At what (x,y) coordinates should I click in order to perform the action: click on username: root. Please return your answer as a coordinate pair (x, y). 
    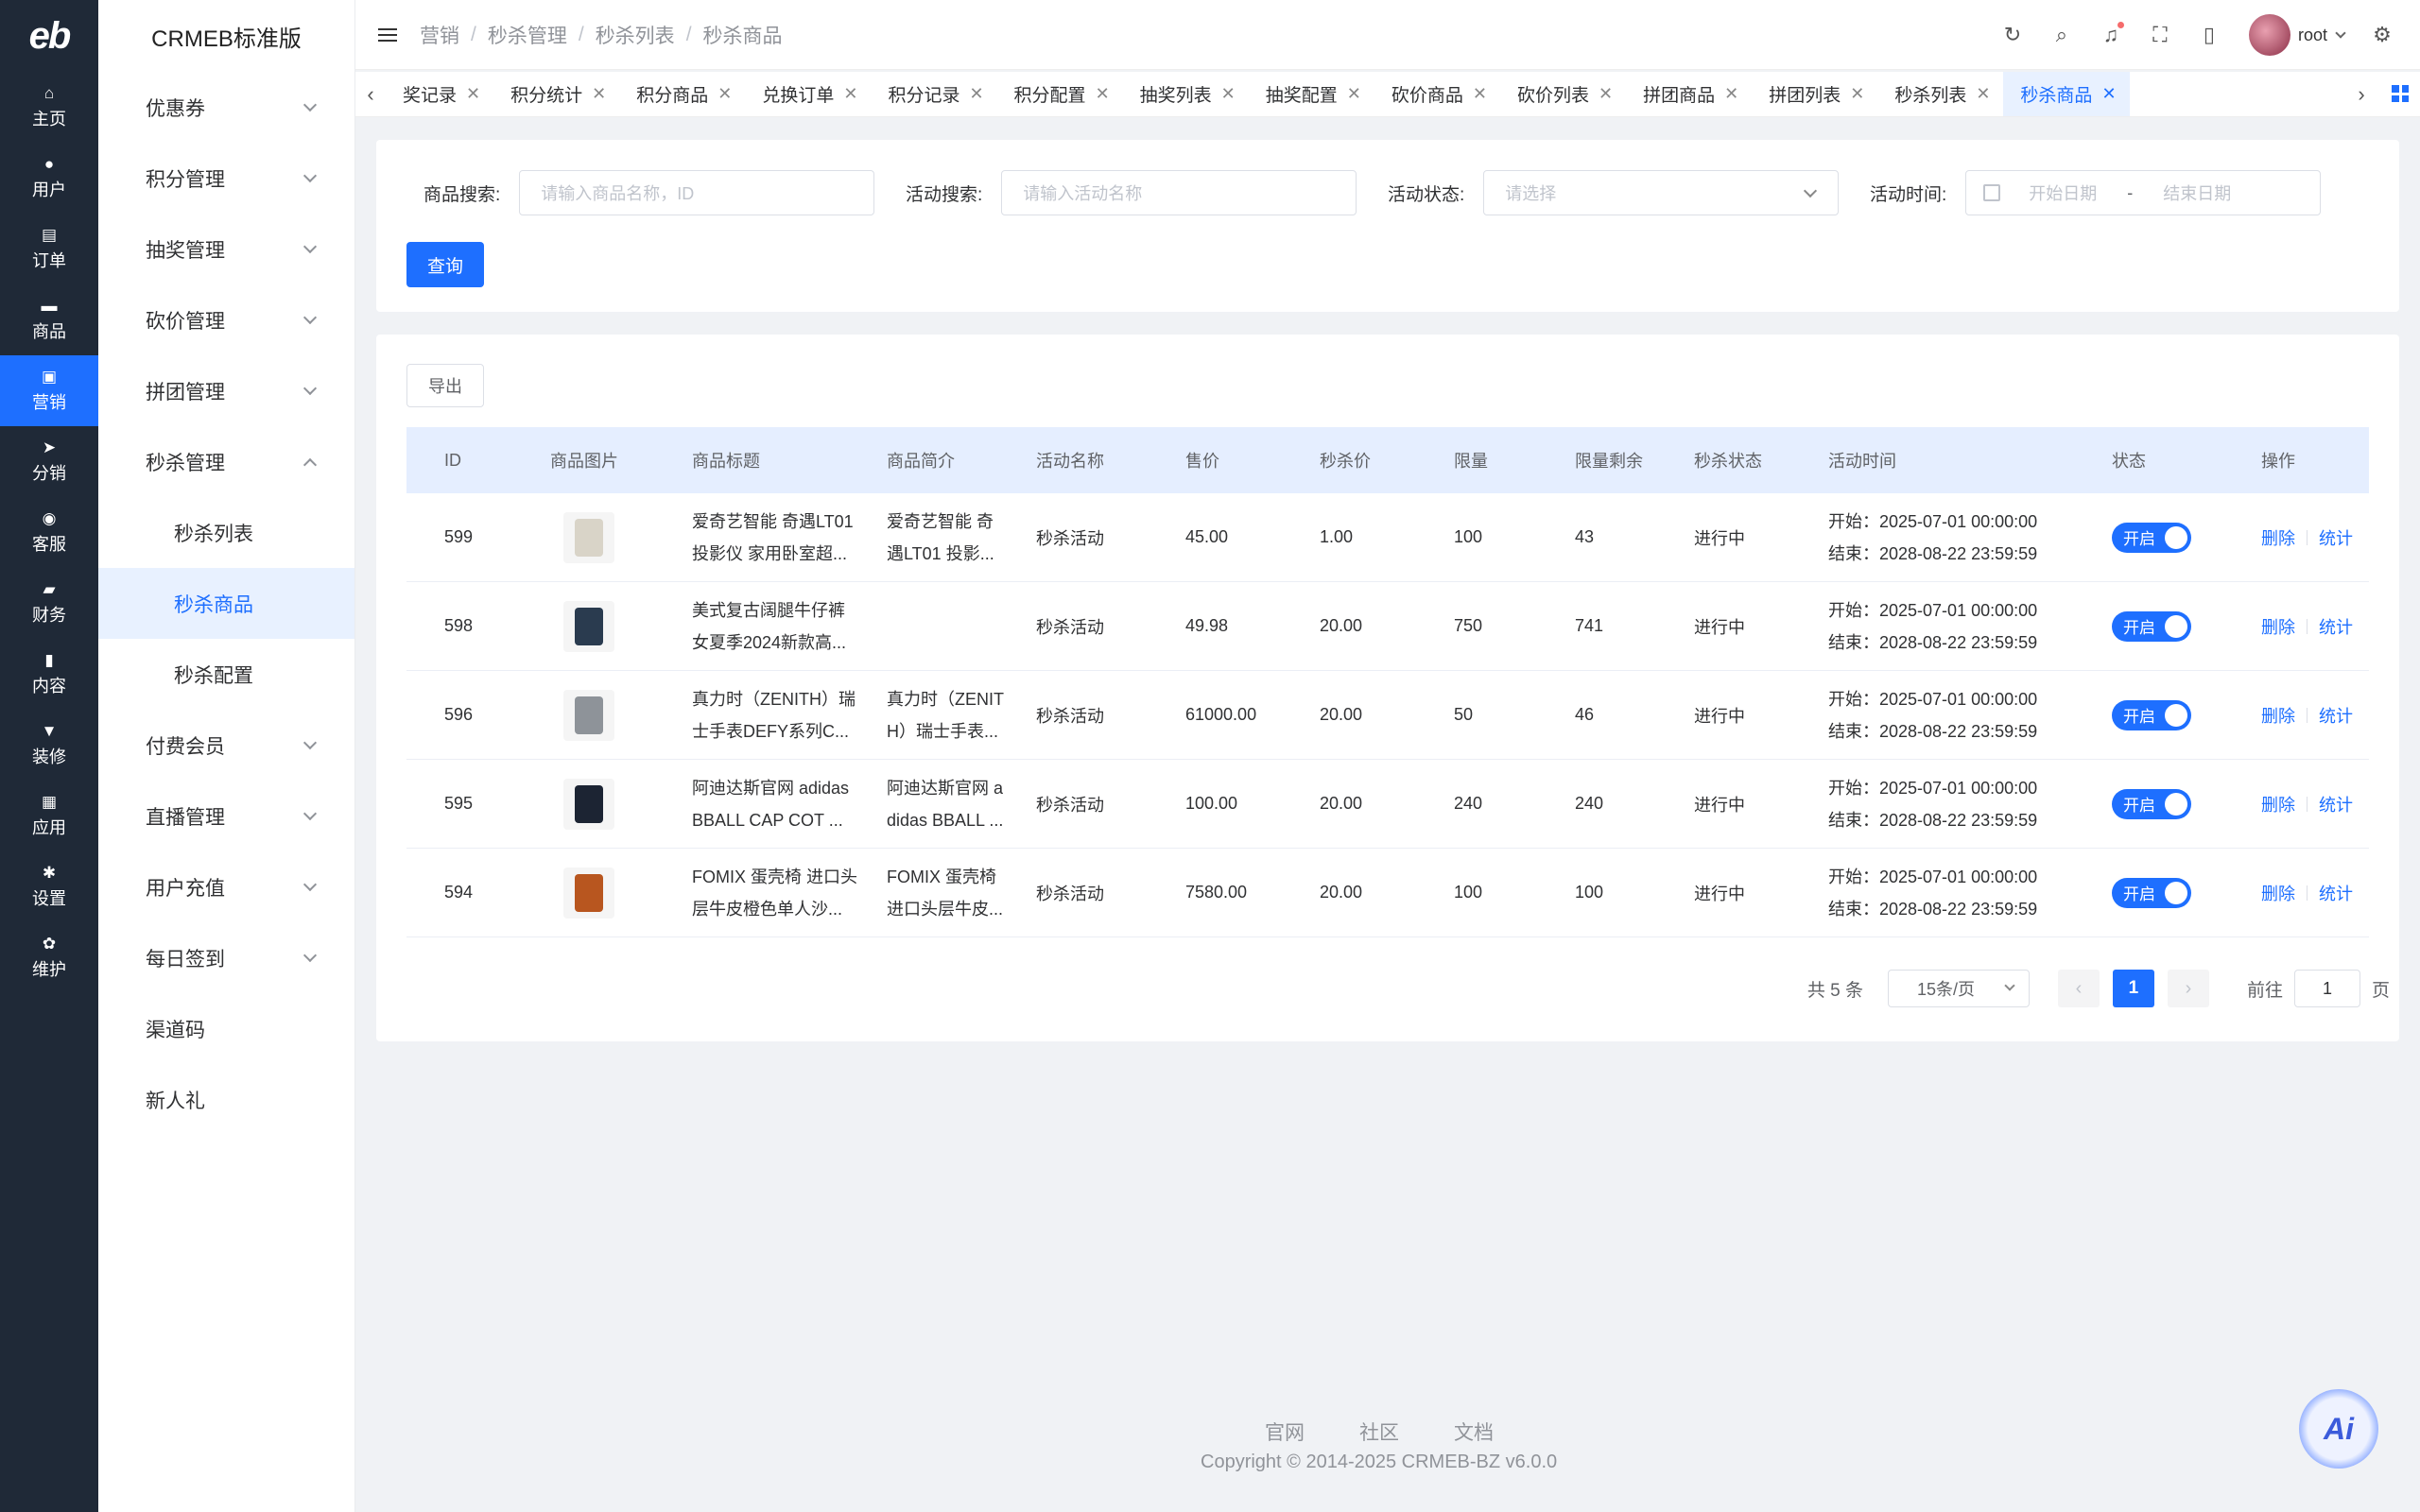
    Looking at the image, I should click on (2312, 35).